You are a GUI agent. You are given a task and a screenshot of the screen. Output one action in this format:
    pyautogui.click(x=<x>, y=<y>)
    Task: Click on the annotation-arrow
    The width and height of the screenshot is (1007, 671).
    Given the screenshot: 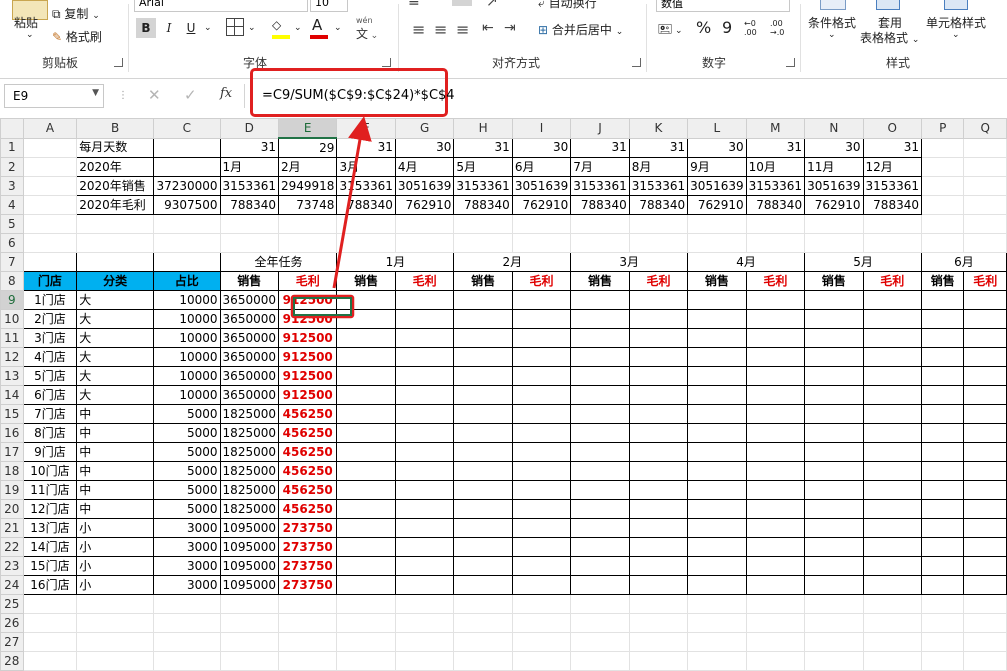 What is the action you would take?
    pyautogui.click(x=352, y=202)
    